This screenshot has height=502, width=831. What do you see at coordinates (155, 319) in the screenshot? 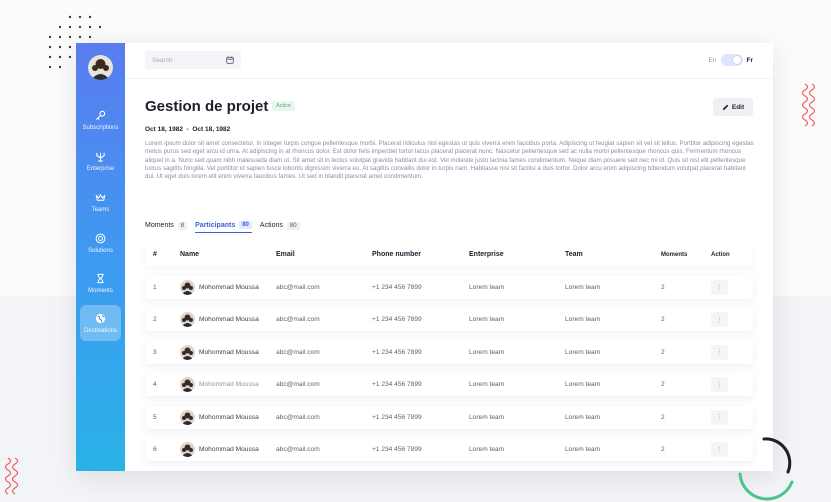
I see `cell-num: 2` at bounding box center [155, 319].